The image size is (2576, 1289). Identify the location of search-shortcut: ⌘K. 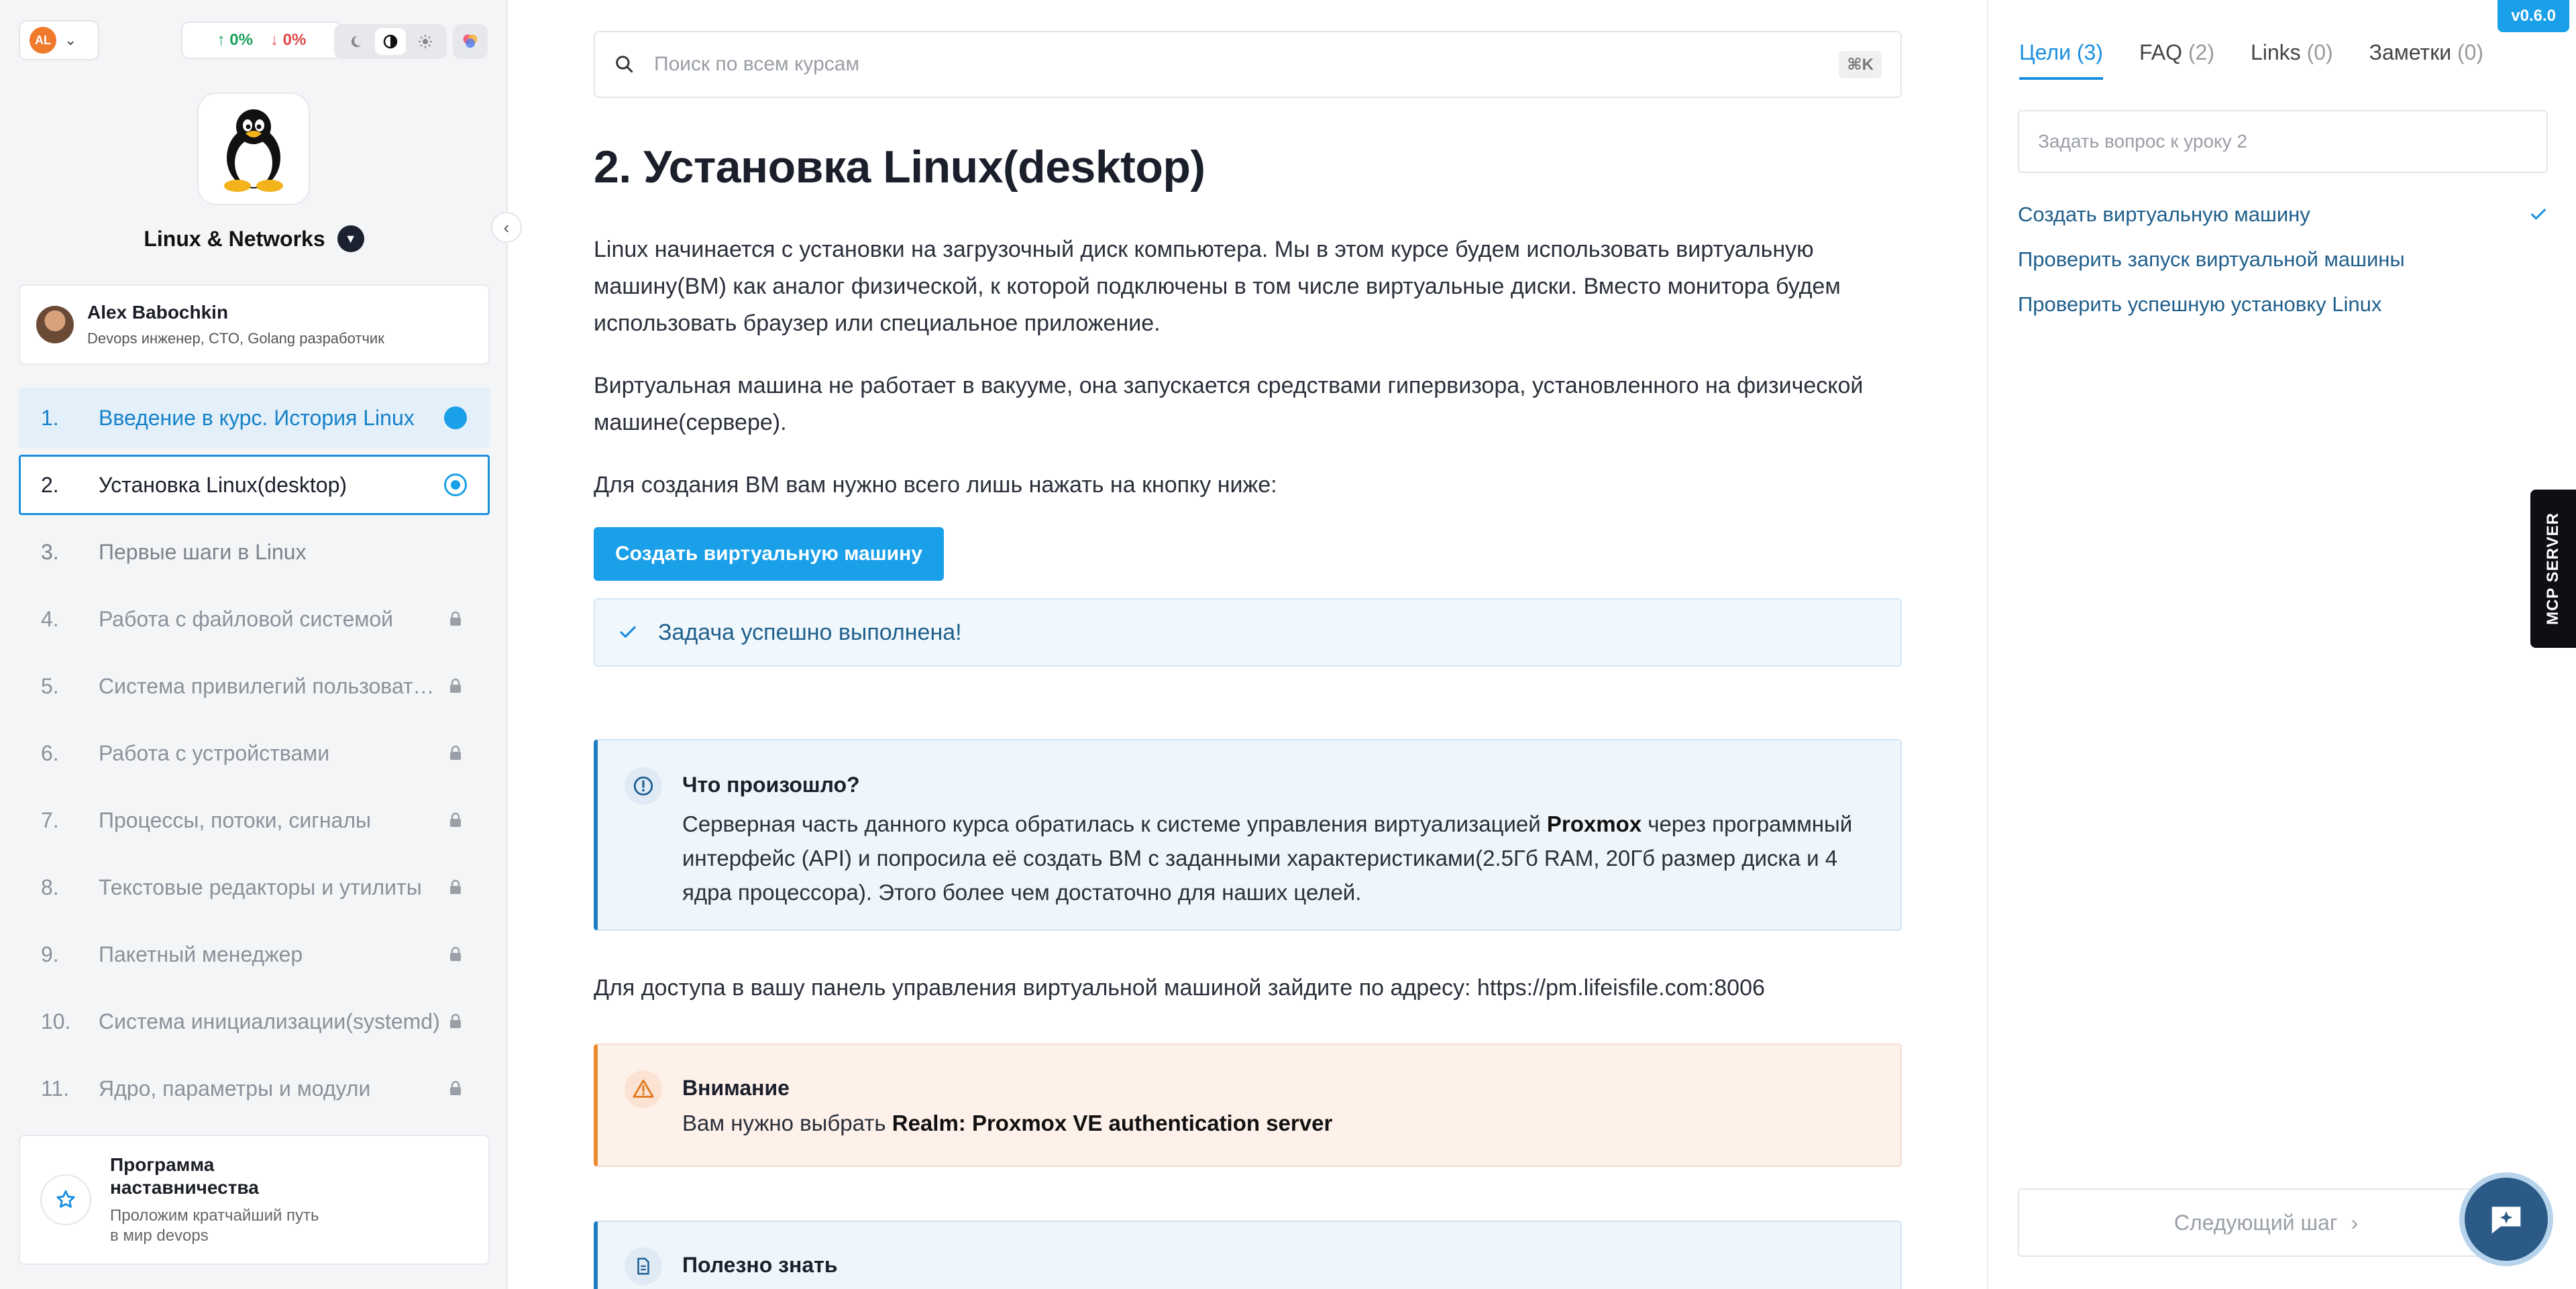
(1860, 64).